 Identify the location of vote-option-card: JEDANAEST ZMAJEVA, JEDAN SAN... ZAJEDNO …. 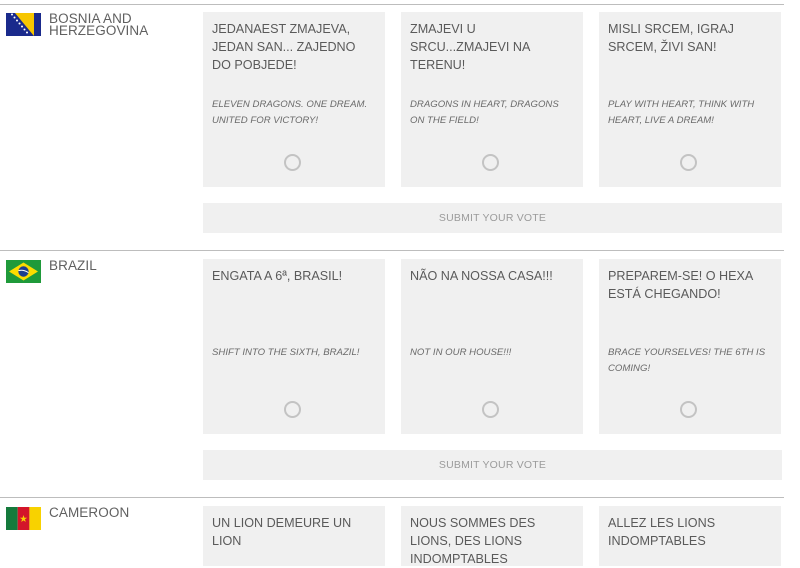
(294, 99).